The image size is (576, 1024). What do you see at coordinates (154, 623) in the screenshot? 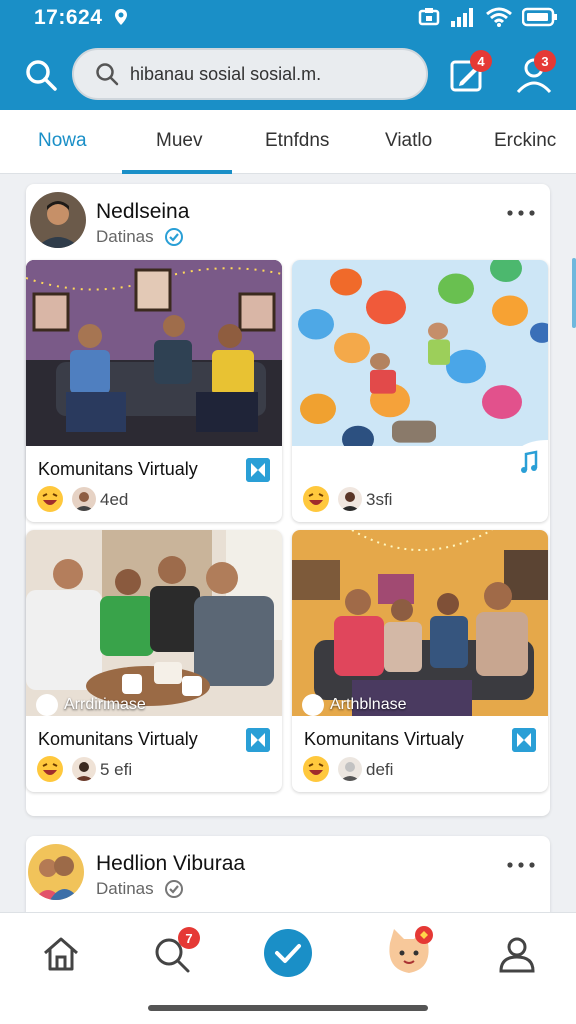
I see `friends-coffee-photo` at bounding box center [154, 623].